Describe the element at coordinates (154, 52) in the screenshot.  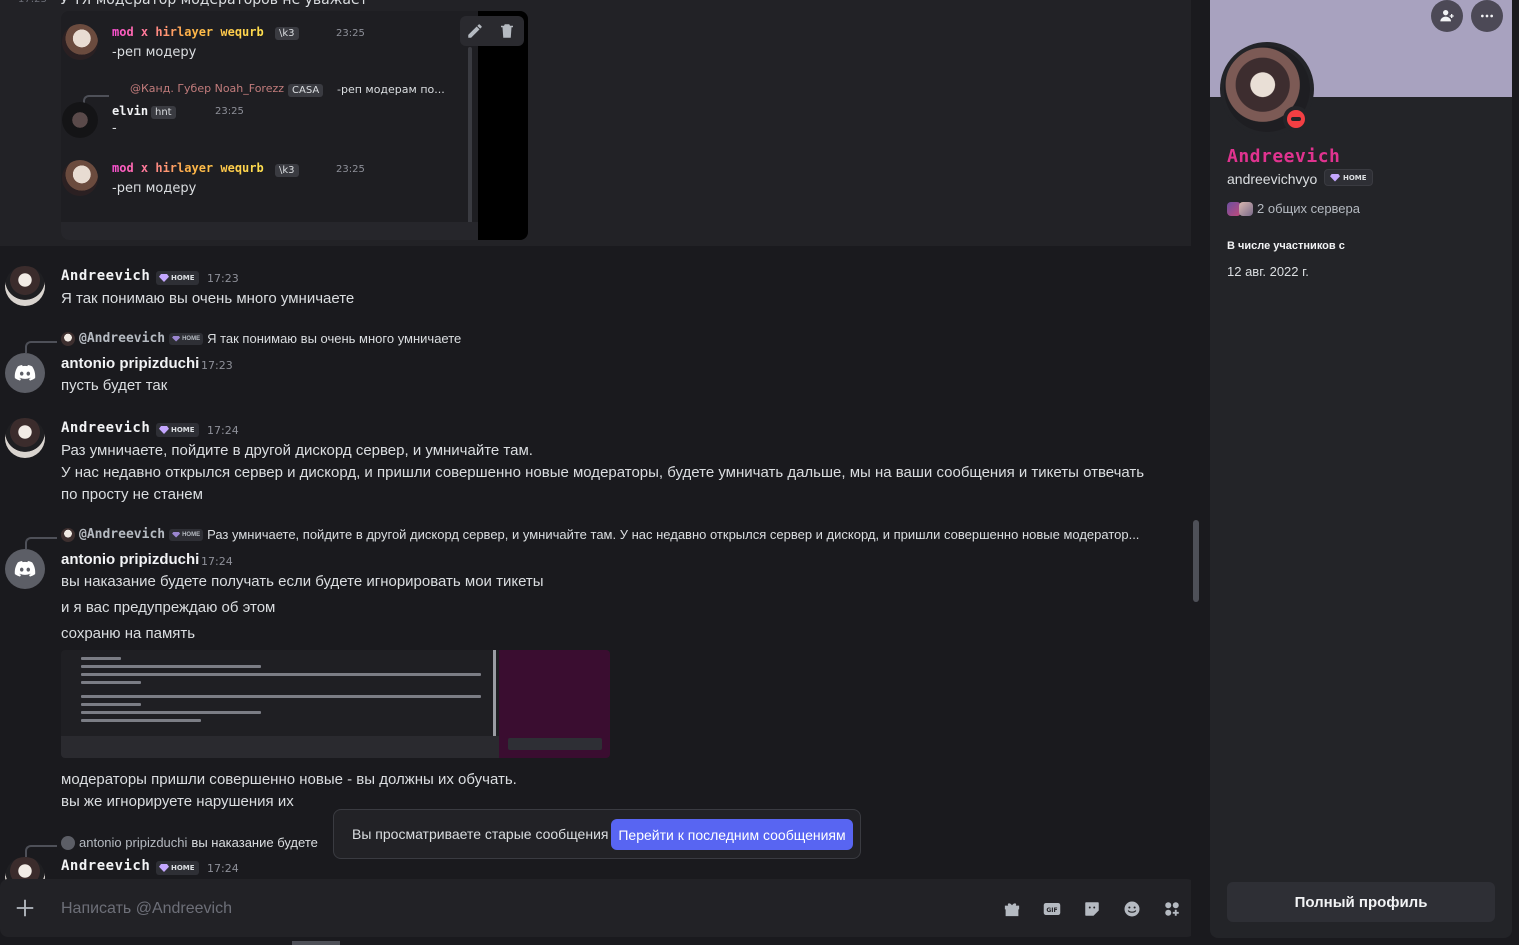
I see `message-text: -реп модеру` at that location.